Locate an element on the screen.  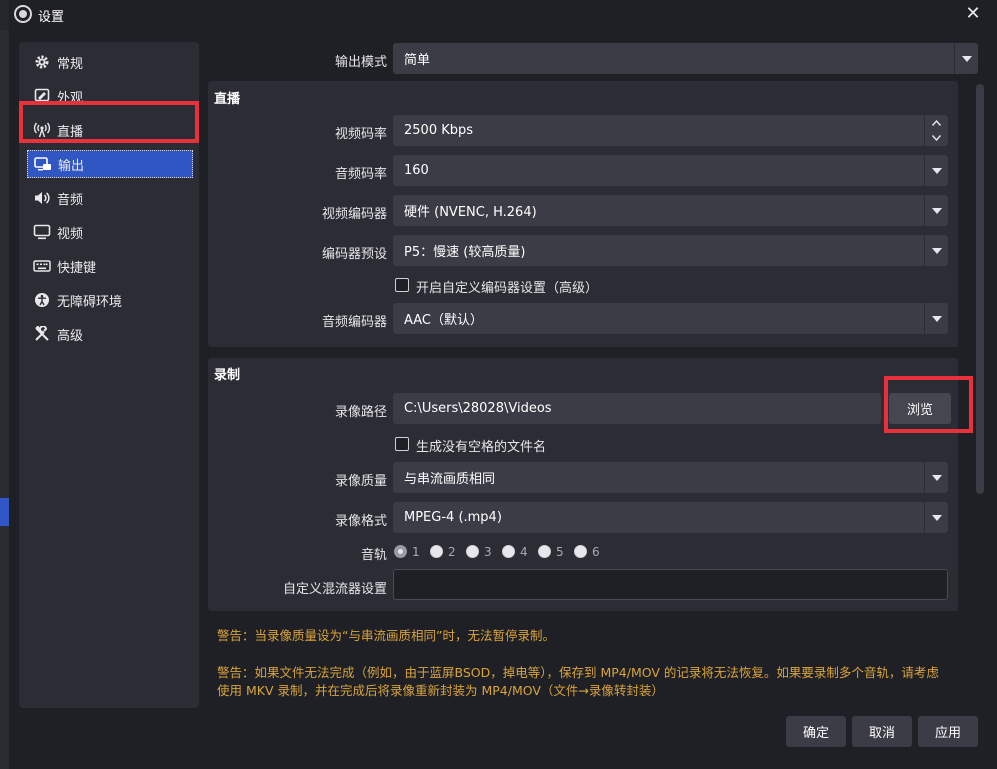
sidebar-item-hotkeys: 快捷键 is located at coordinates (110, 266).